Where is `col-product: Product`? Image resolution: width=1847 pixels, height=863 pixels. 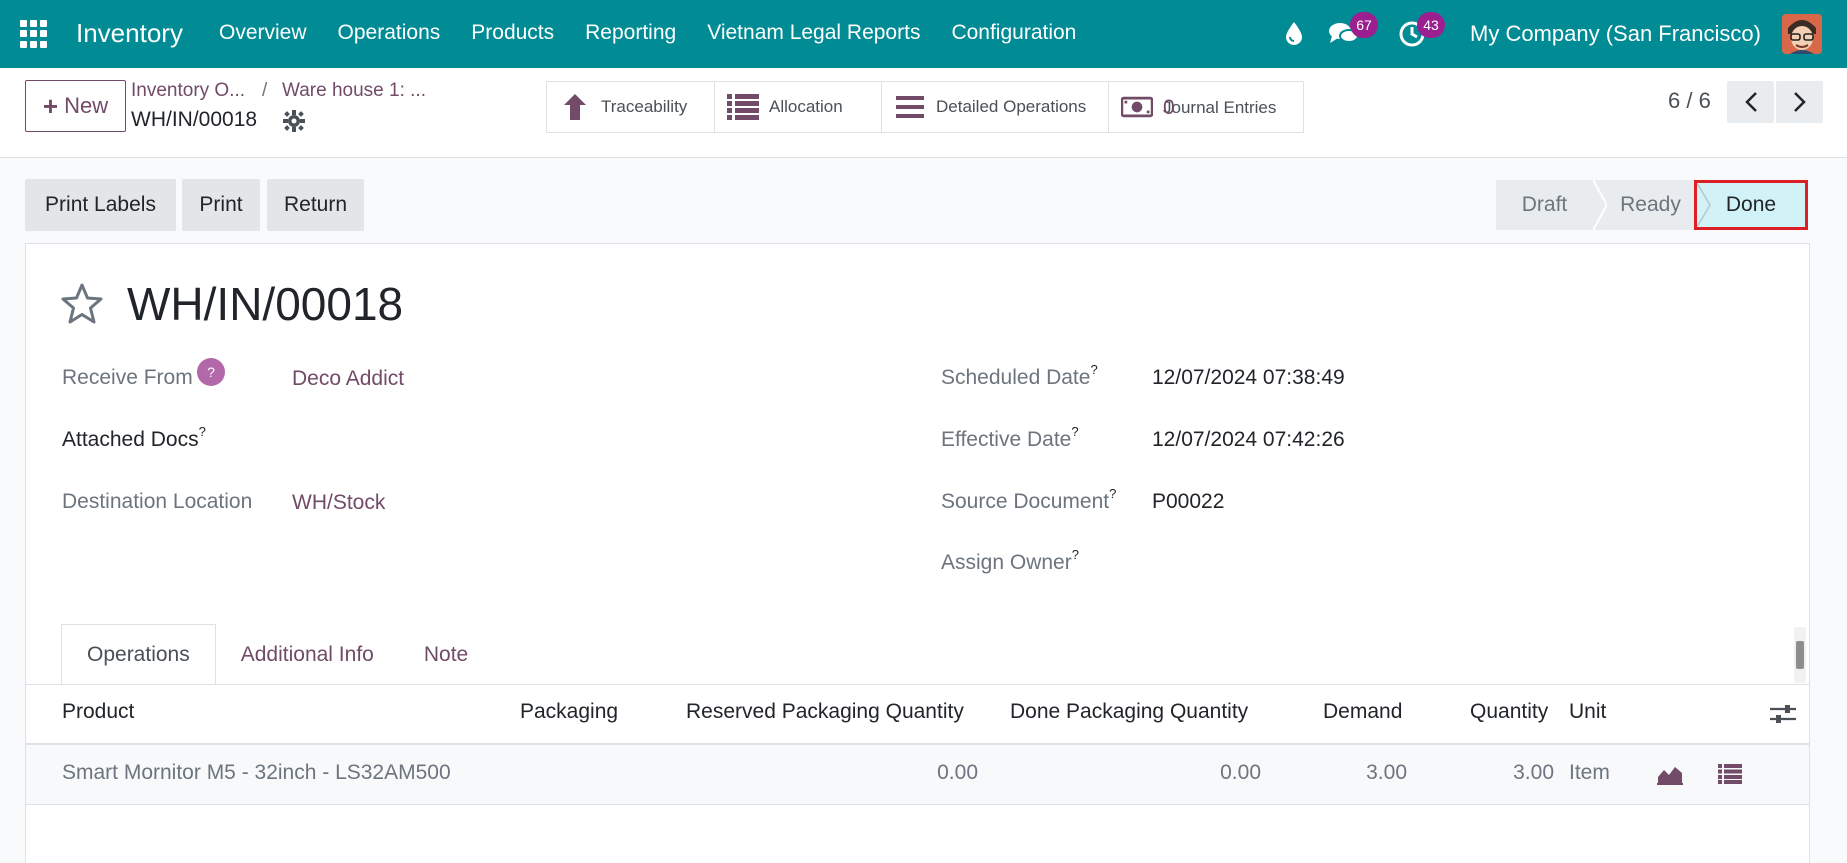 col-product: Product is located at coordinates (98, 712).